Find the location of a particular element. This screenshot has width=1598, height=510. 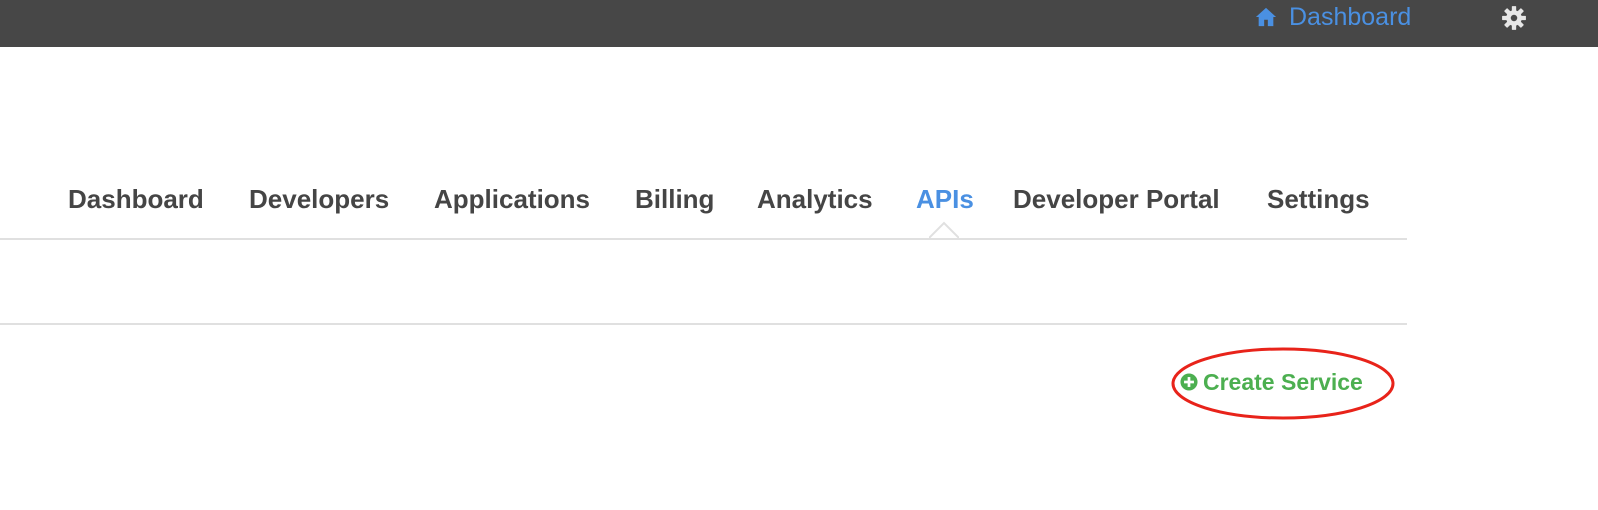

nav-item-analytics: Analytics is located at coordinates (815, 199).